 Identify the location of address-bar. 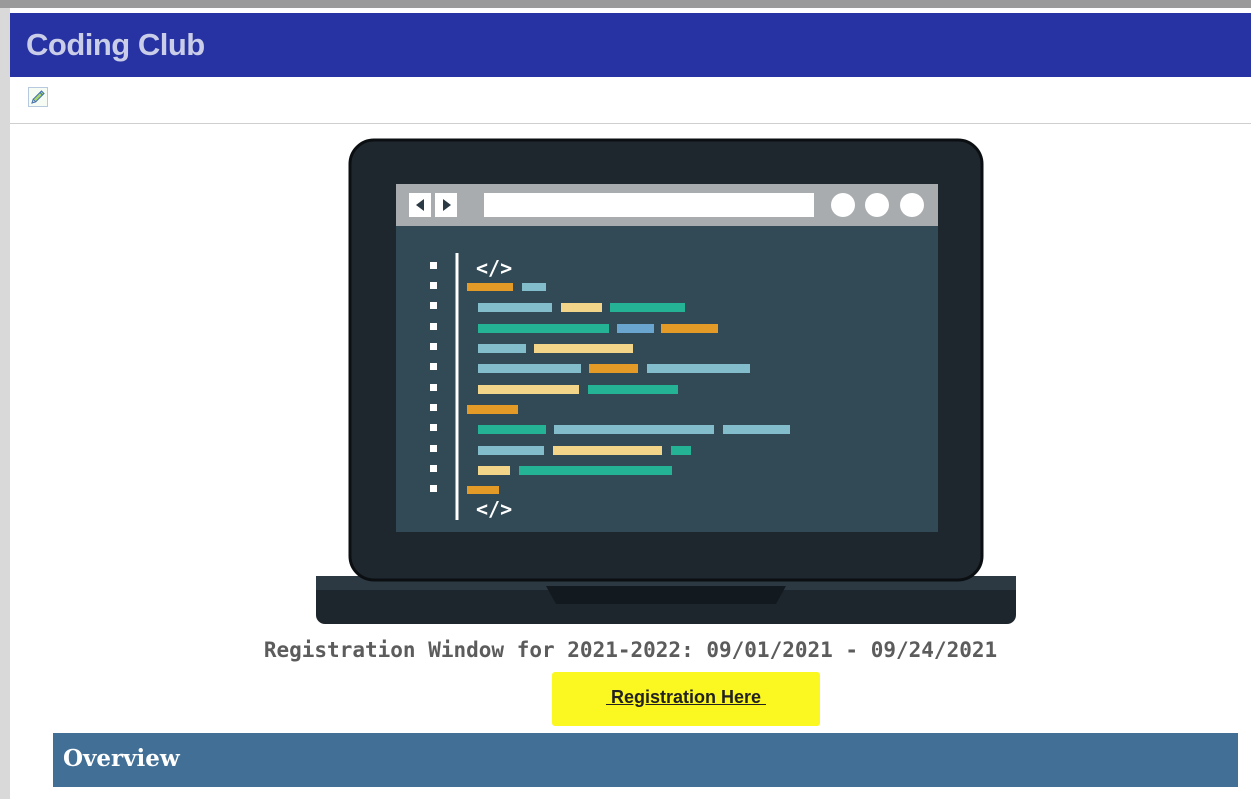
(649, 205).